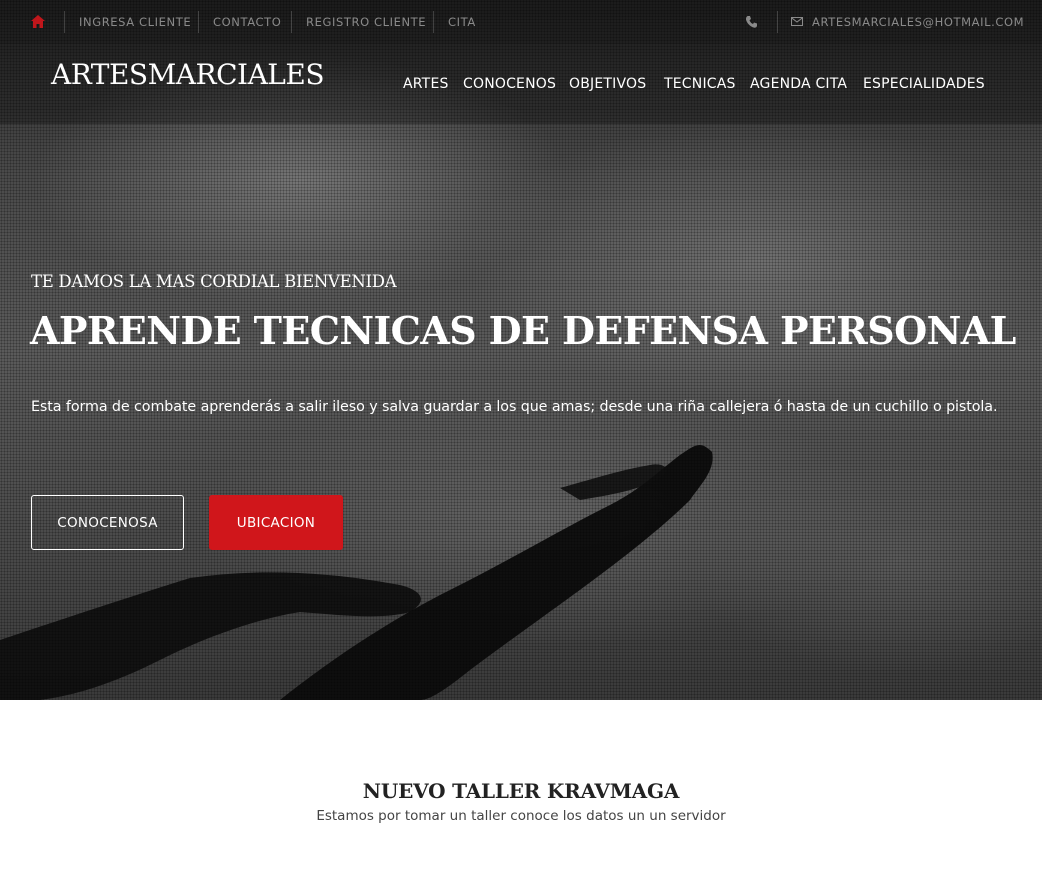 The width and height of the screenshot is (1042, 882). Describe the element at coordinates (38, 21) in the screenshot. I see `home-icon` at that location.